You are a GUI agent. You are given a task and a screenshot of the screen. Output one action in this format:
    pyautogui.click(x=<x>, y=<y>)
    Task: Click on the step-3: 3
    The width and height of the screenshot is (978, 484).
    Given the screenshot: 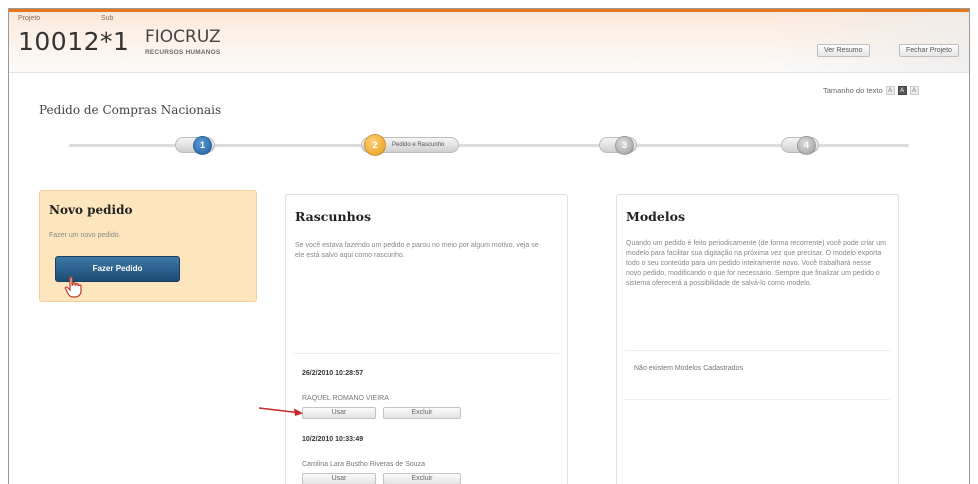 What is the action you would take?
    pyautogui.click(x=618, y=145)
    